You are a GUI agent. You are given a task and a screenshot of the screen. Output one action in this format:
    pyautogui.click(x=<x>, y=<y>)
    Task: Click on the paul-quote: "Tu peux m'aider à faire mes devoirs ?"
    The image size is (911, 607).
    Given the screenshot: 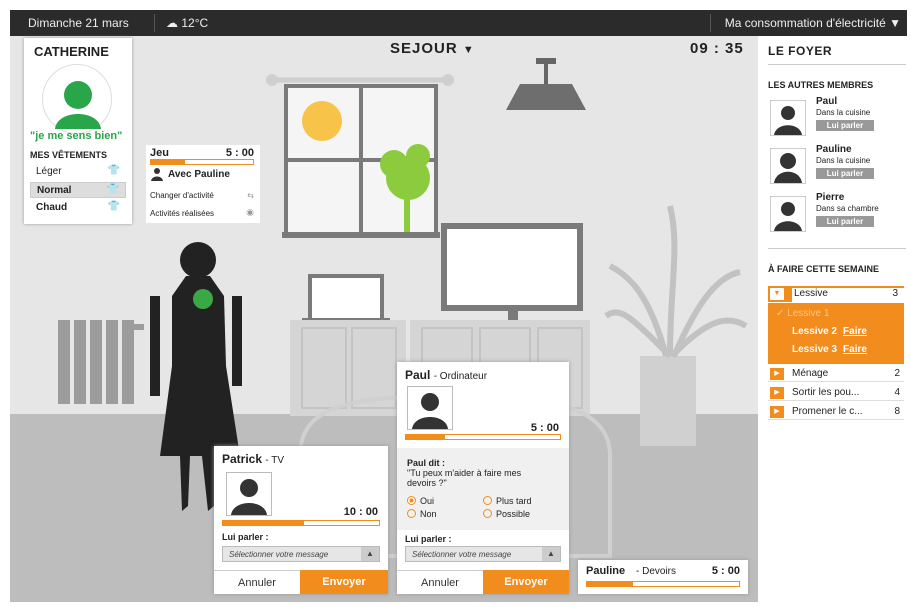 What is the action you would take?
    pyautogui.click(x=464, y=478)
    